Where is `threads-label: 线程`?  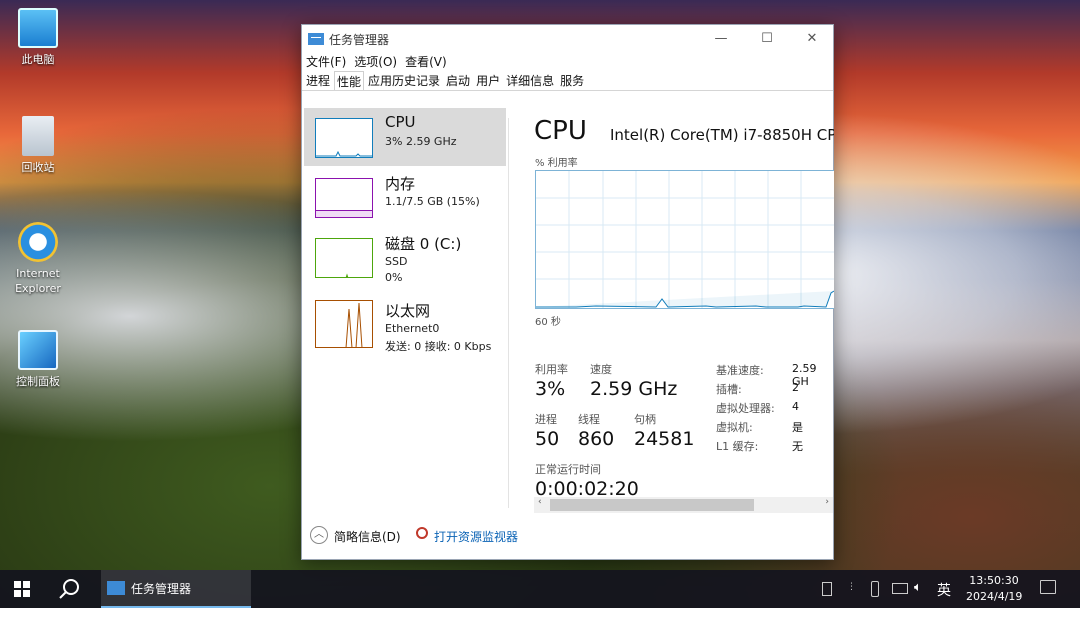 threads-label: 线程 is located at coordinates (589, 419).